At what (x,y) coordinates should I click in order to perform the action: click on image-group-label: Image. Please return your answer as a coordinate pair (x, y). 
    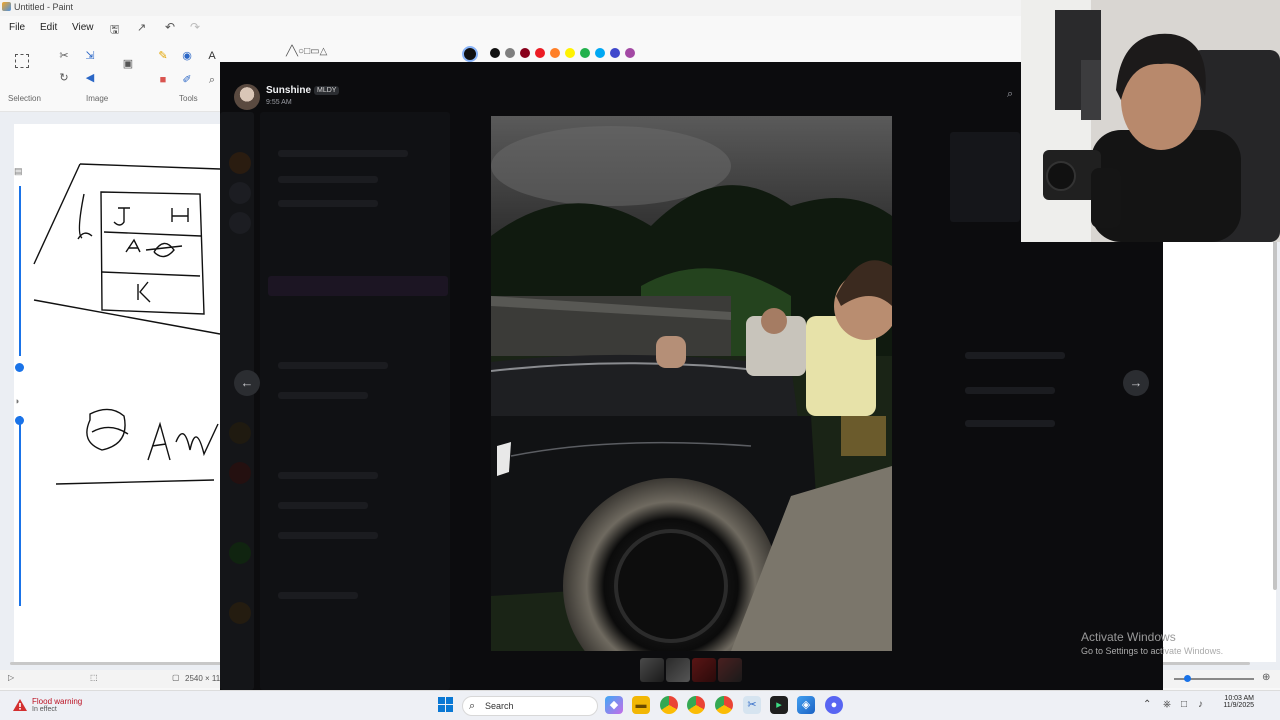
    Looking at the image, I should click on (97, 98).